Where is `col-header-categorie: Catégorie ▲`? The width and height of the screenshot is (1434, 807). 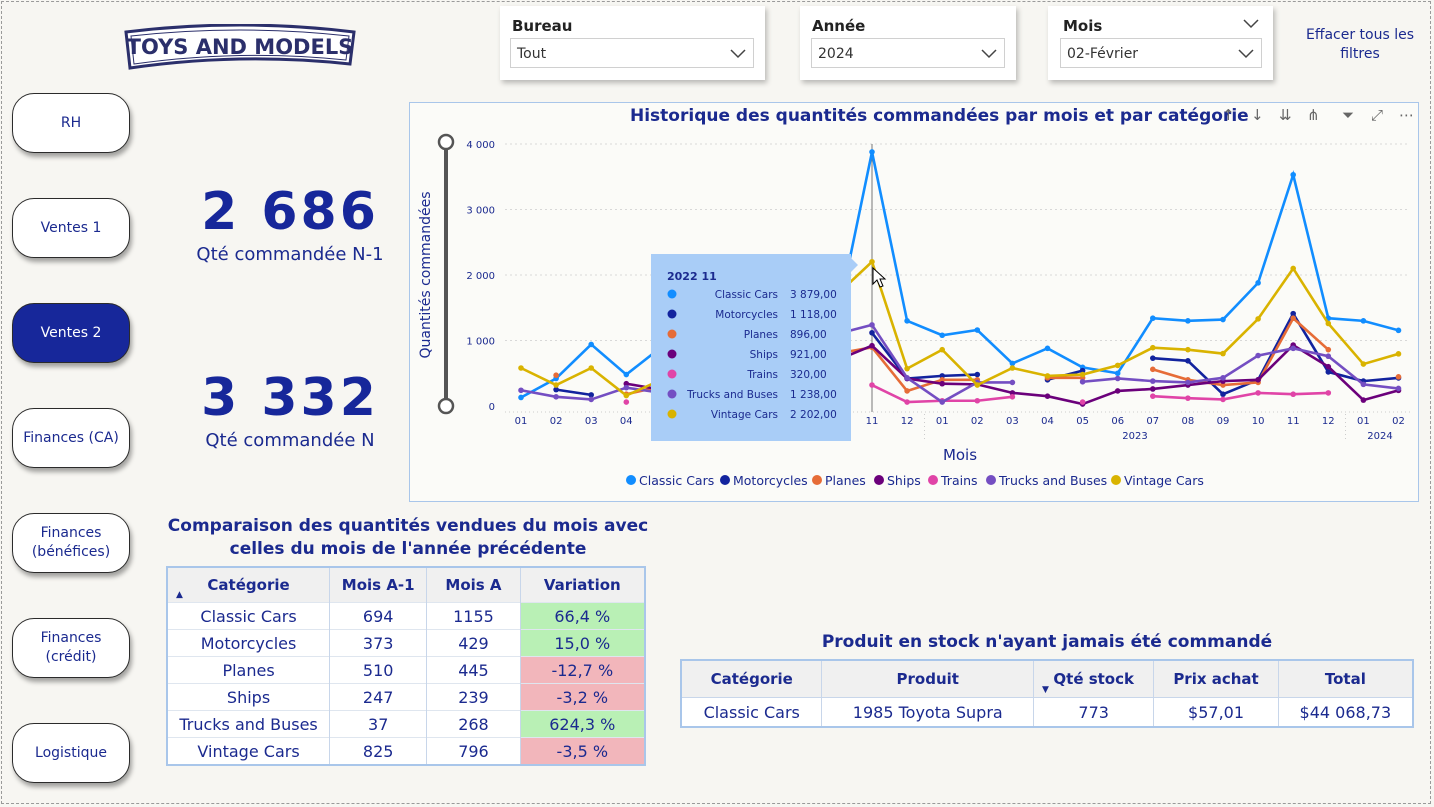 col-header-categorie: Catégorie ▲ is located at coordinates (249, 585).